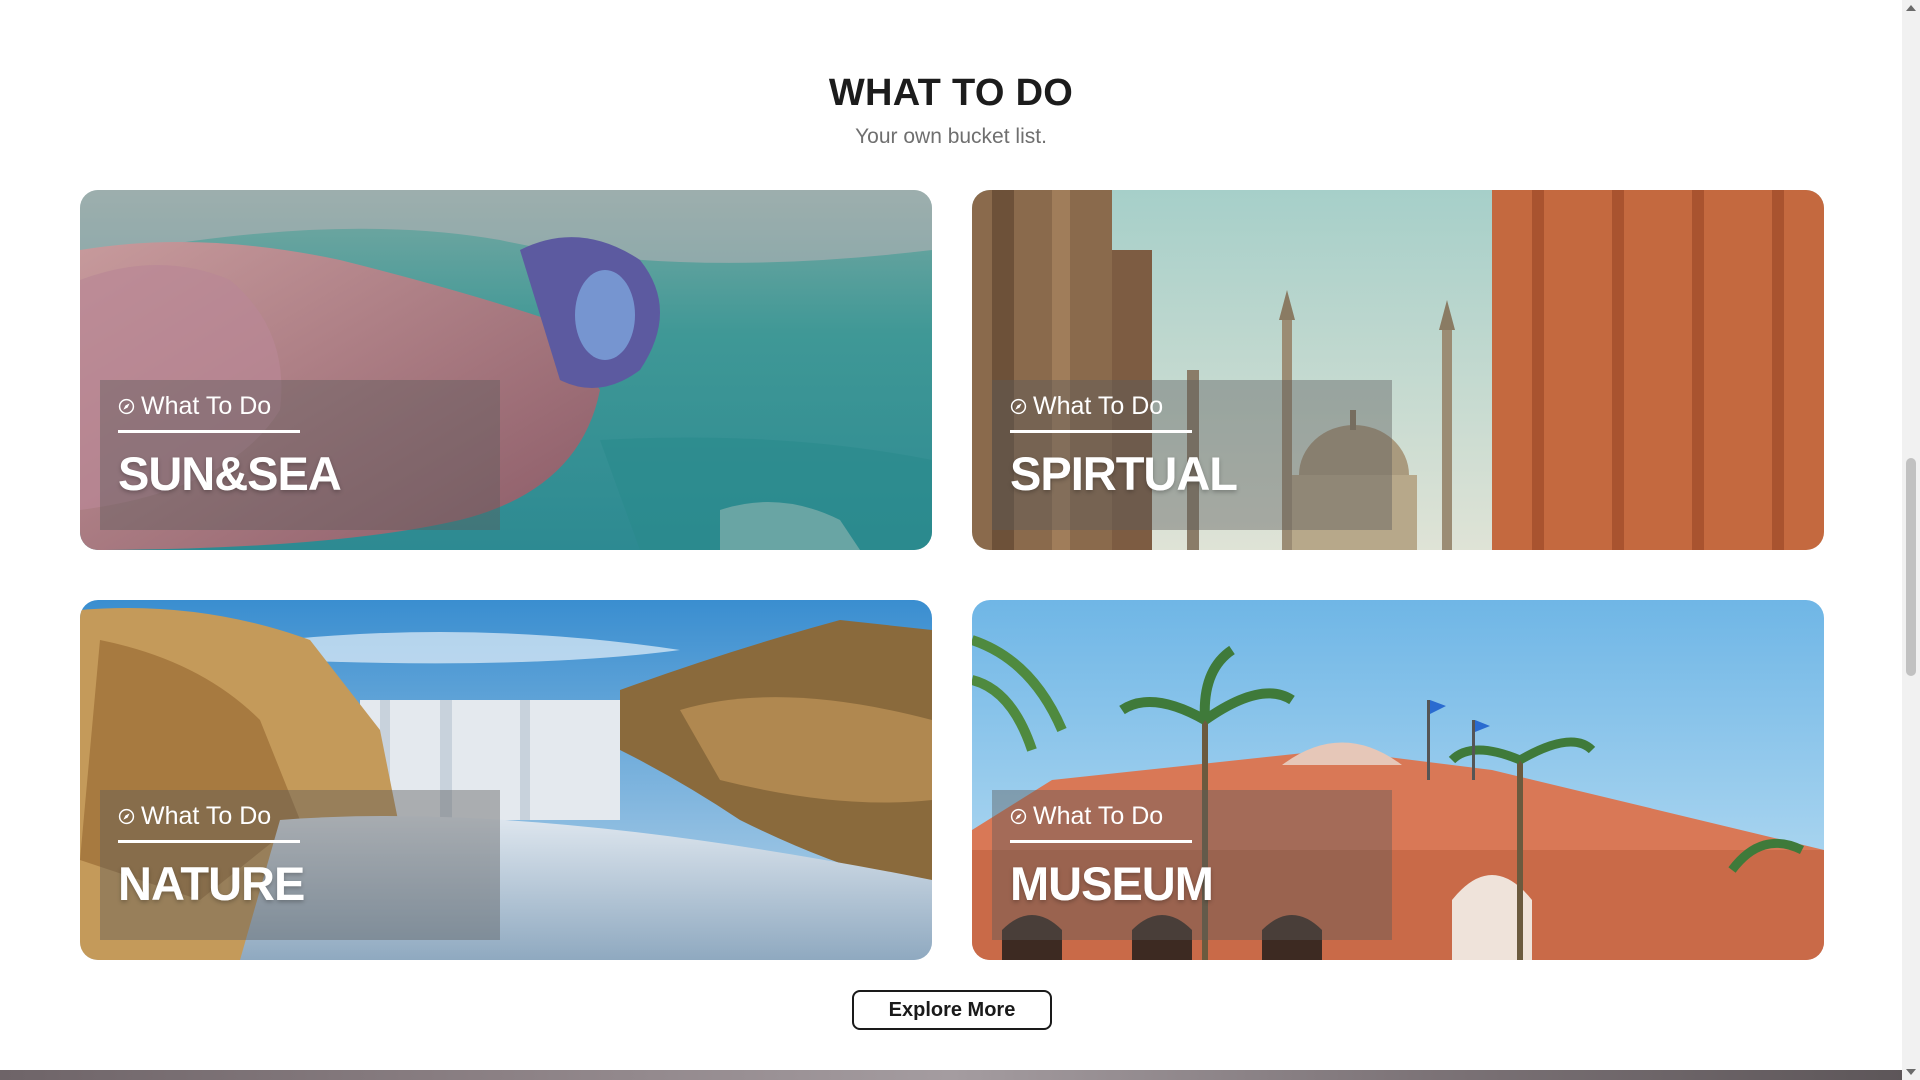 Image resolution: width=1920 pixels, height=1080 pixels. I want to click on section-title: WHAT TO DO, so click(951, 93).